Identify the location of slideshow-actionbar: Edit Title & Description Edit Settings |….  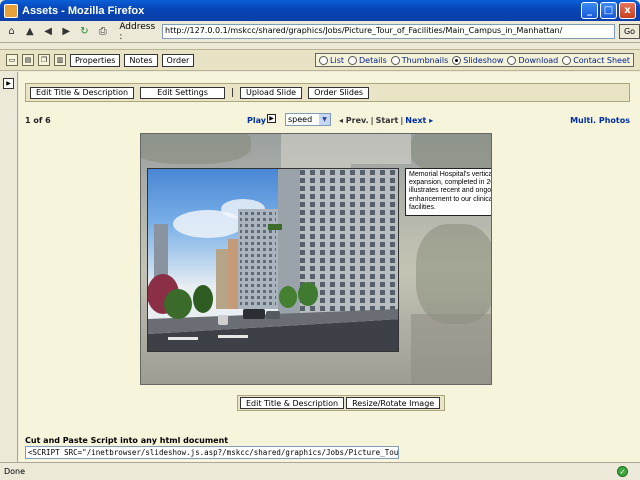
(327, 92).